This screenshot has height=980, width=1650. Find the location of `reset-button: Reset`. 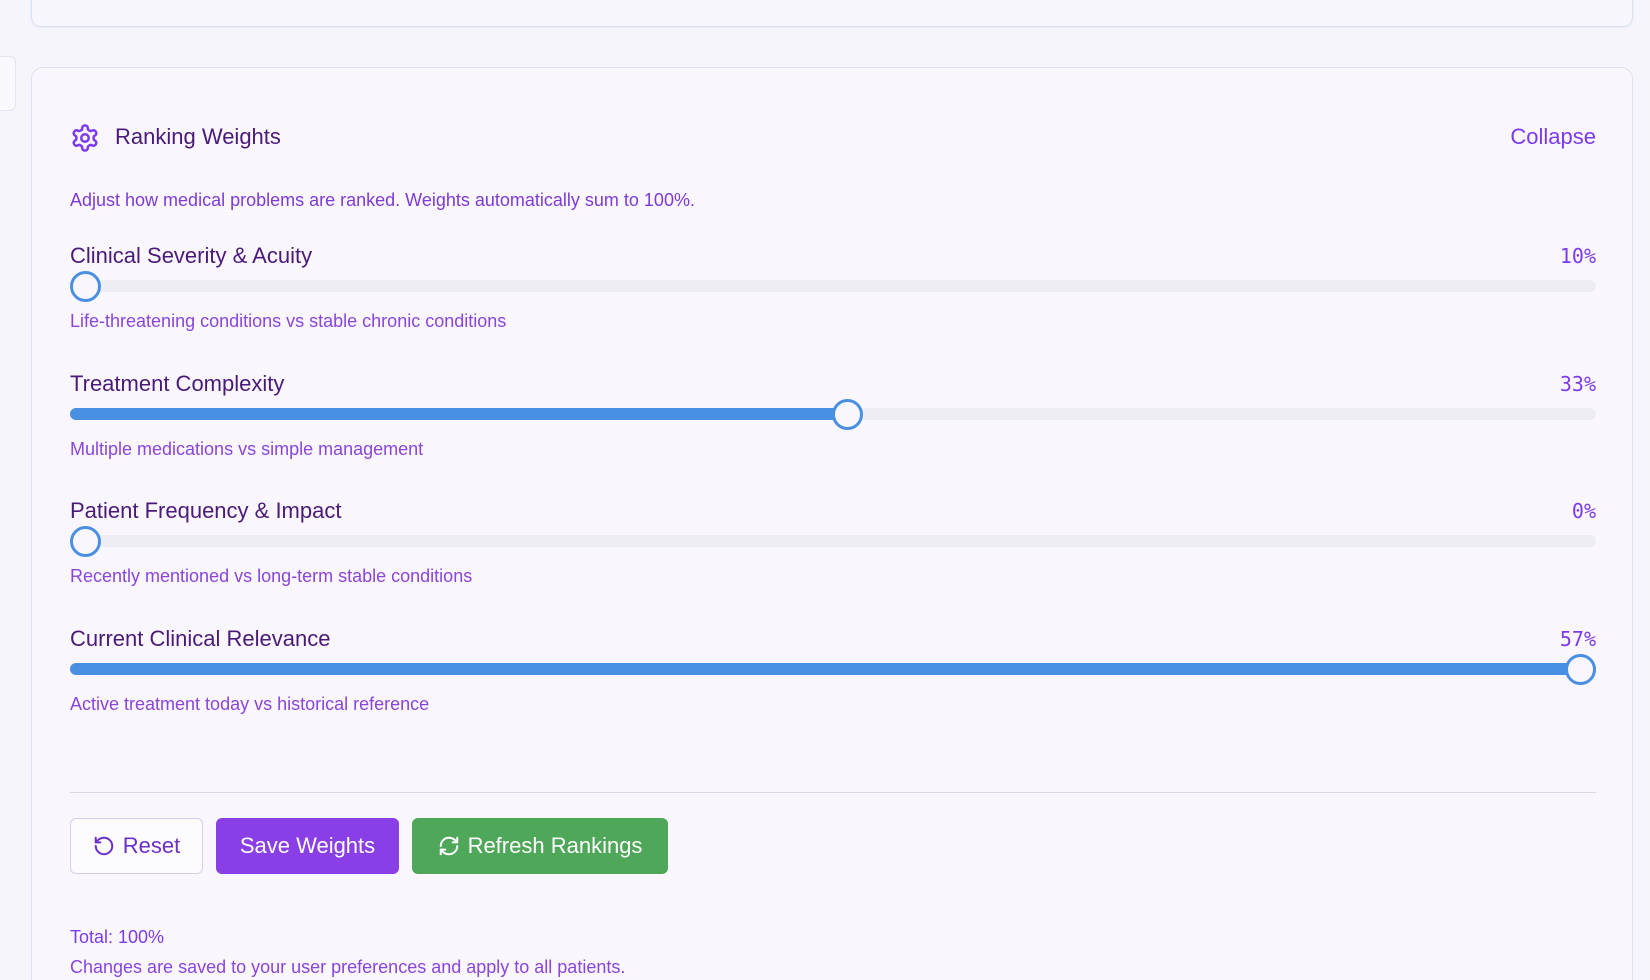

reset-button: Reset is located at coordinates (136, 846).